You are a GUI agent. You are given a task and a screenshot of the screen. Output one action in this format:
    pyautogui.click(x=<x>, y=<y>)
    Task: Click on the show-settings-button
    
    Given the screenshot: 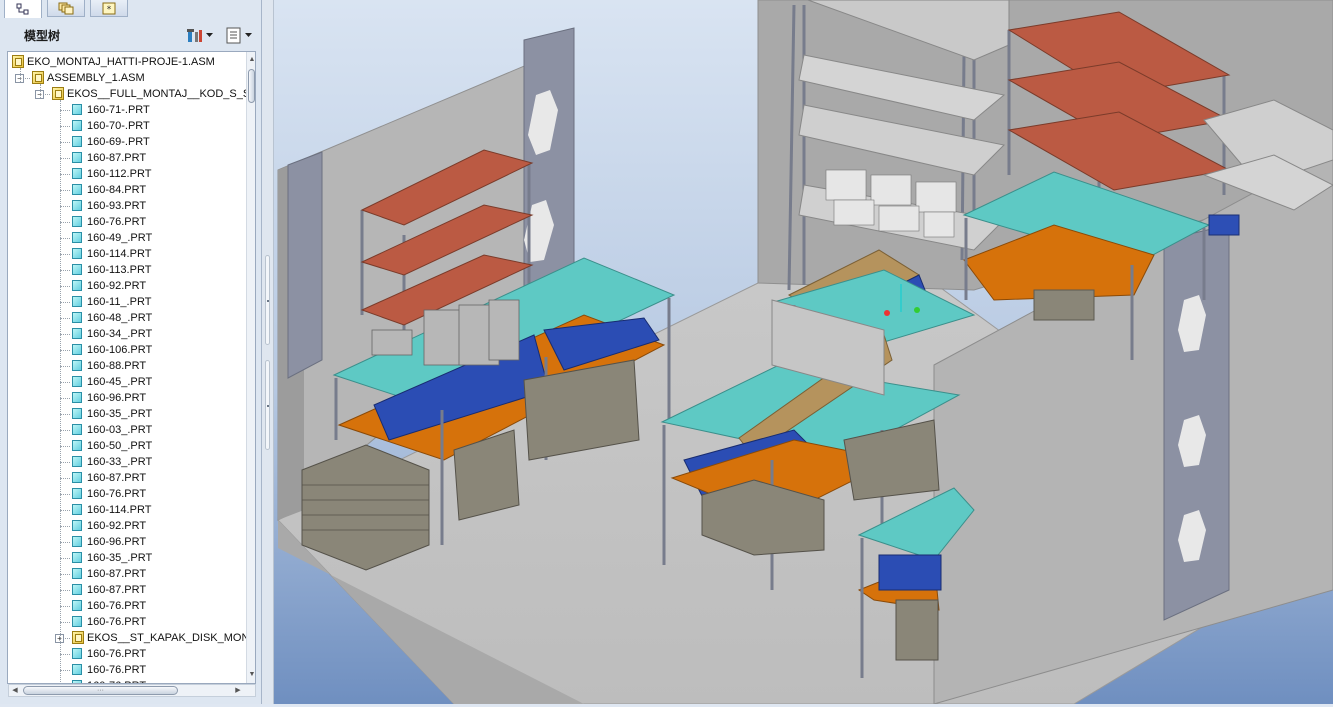 What is the action you would take?
    pyautogui.click(x=239, y=35)
    